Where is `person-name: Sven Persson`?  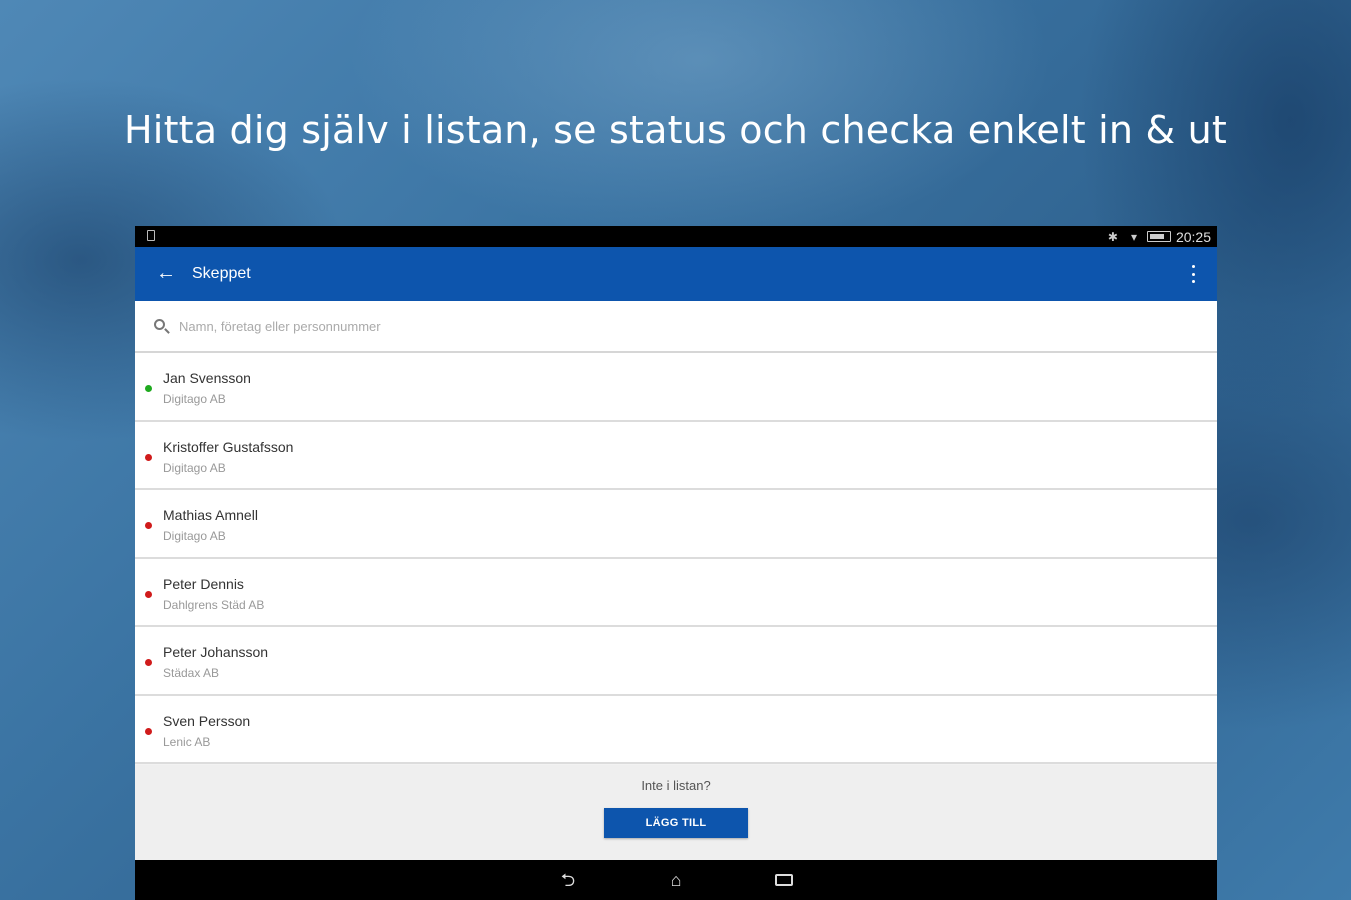
person-name: Sven Persson is located at coordinates (207, 720).